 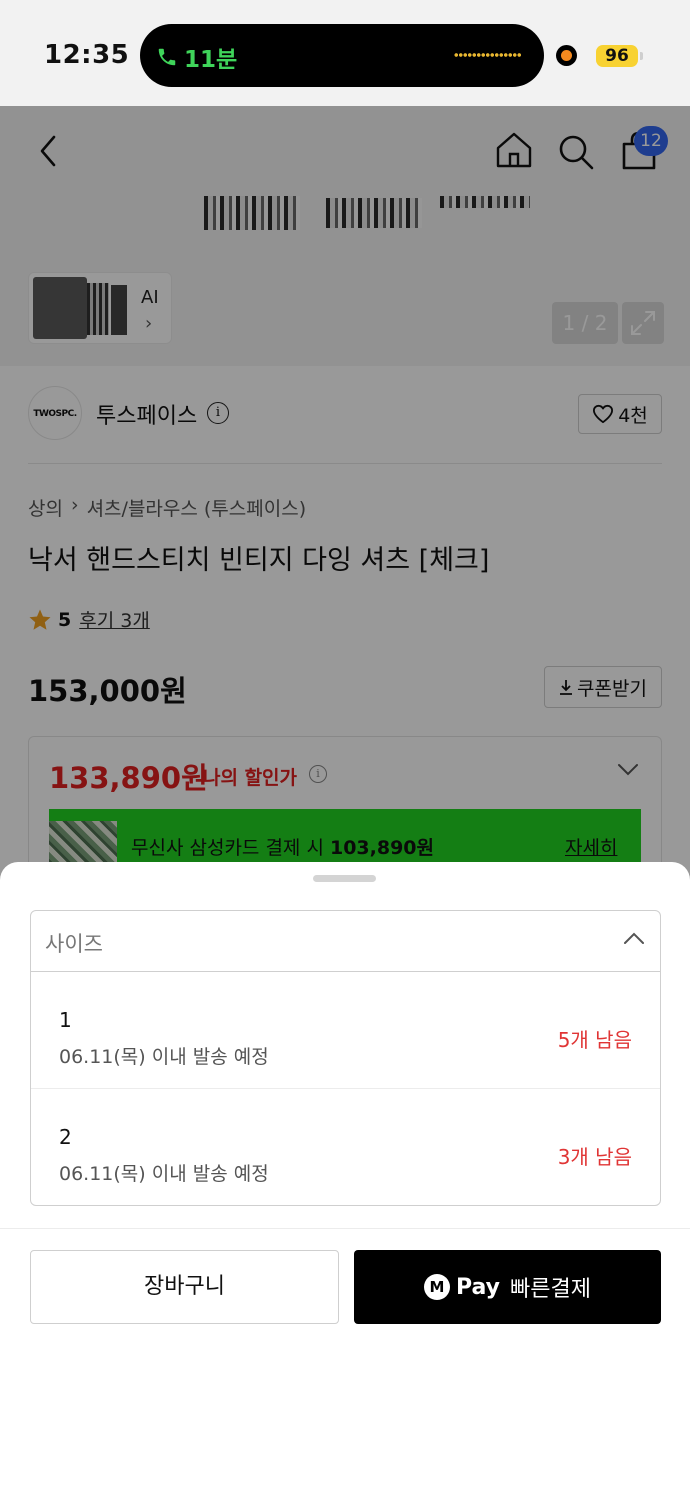 What do you see at coordinates (211, 60) in the screenshot?
I see `call-duration: 11분` at bounding box center [211, 60].